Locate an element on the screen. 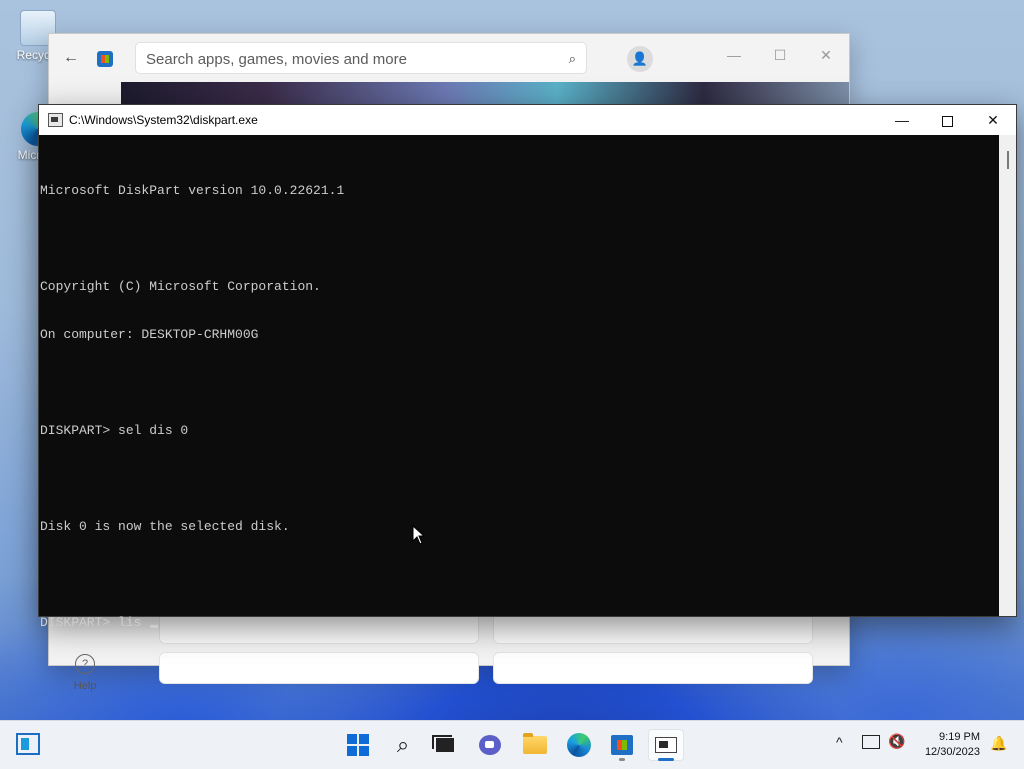 This screenshot has height=769, width=1024. folder-icon is located at coordinates (535, 743).